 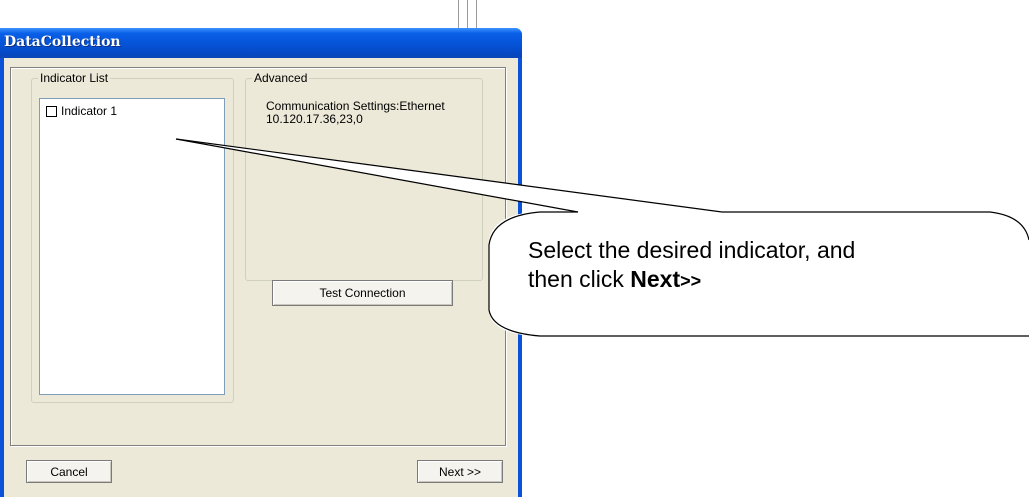 I want to click on indicator-list-label: Indicator List, so click(x=74, y=78).